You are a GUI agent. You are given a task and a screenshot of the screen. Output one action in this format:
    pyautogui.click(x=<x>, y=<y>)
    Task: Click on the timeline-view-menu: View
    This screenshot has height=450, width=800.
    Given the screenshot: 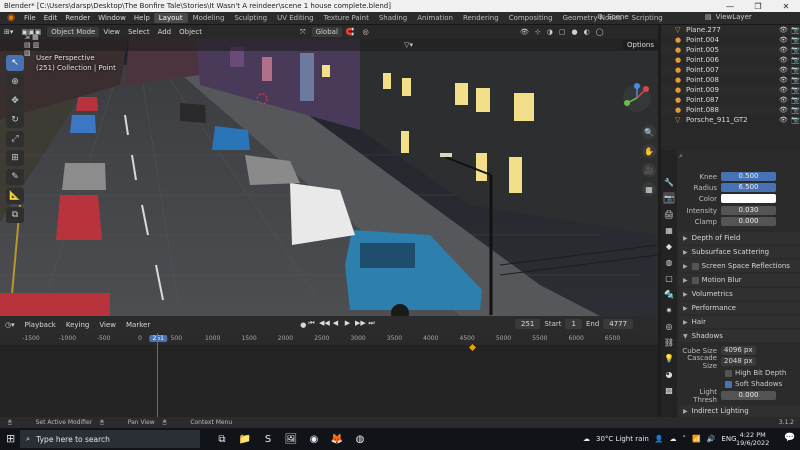 What is the action you would take?
    pyautogui.click(x=107, y=325)
    